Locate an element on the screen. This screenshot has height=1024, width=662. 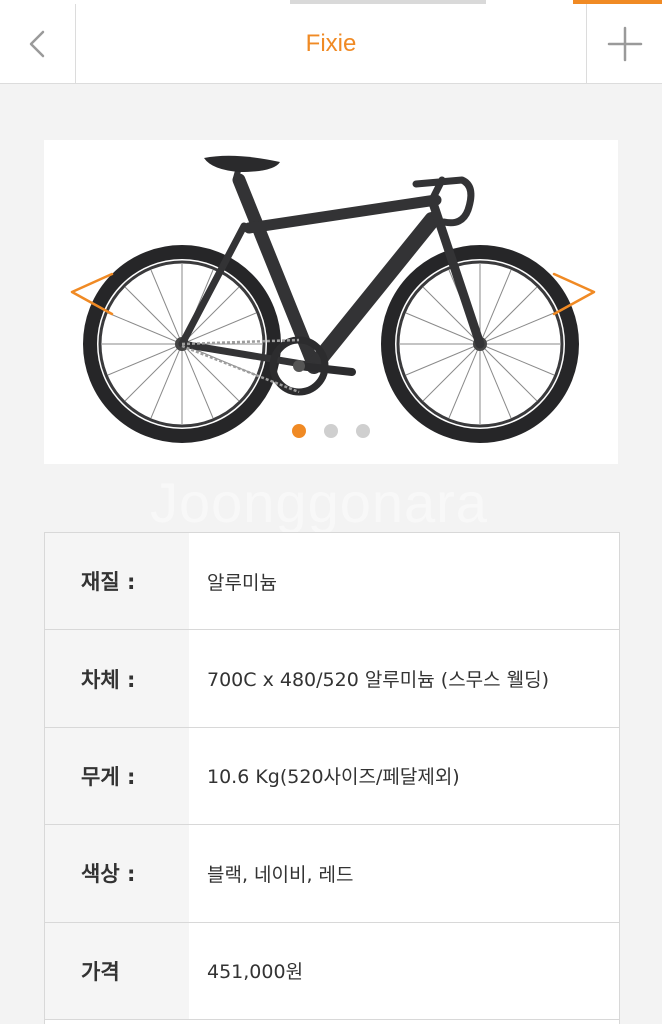
spec-value: 451,000원 is located at coordinates (255, 972).